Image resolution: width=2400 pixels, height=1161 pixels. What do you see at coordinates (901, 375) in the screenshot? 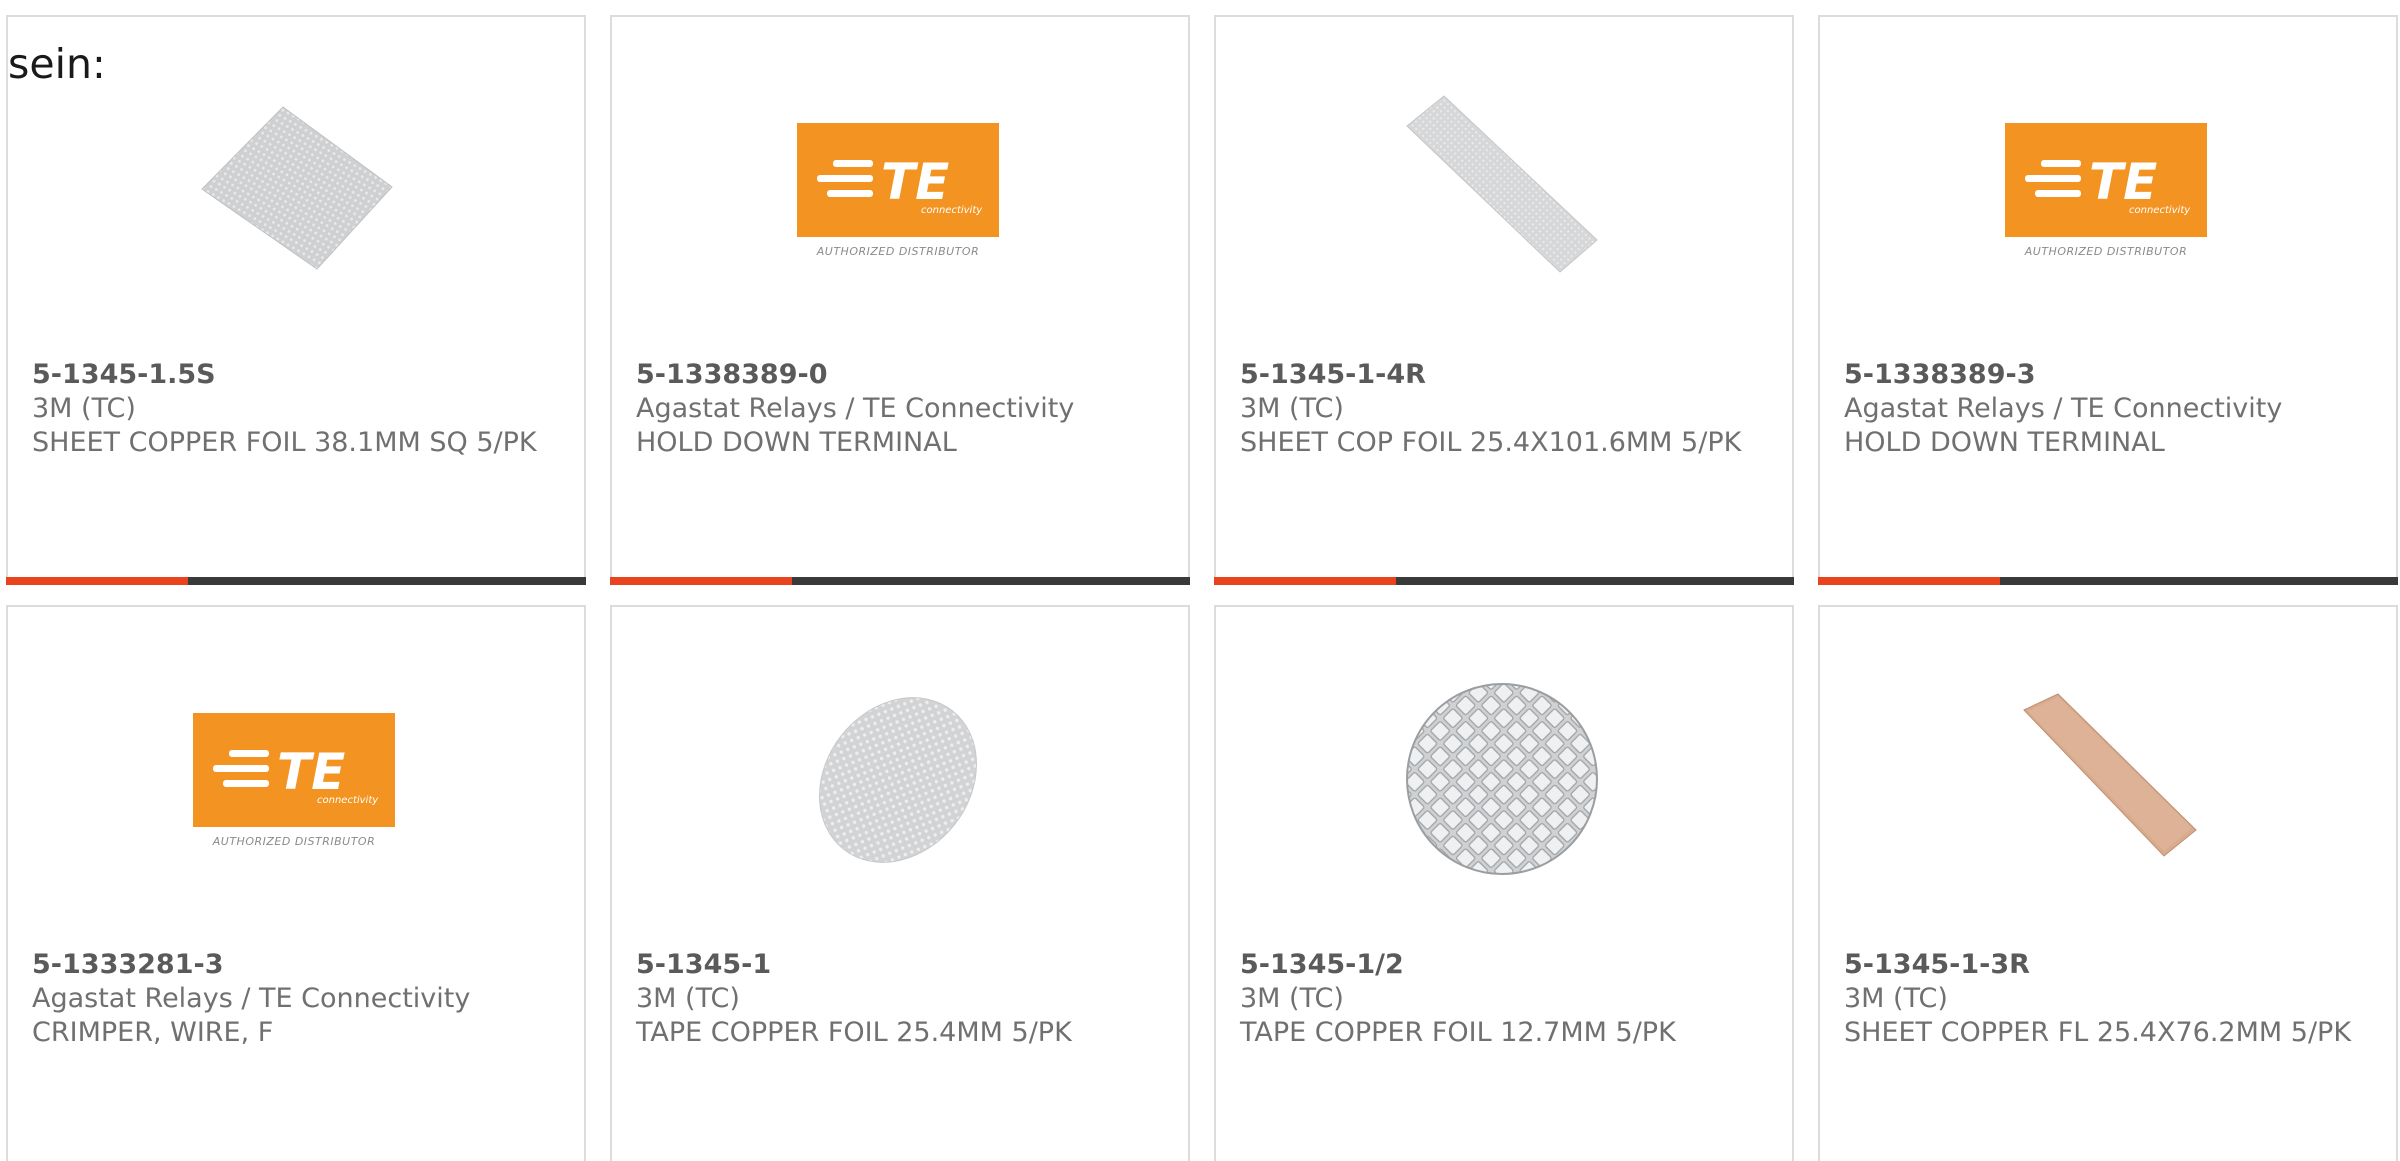
I see `part-number: 5-1338389-0` at bounding box center [901, 375].